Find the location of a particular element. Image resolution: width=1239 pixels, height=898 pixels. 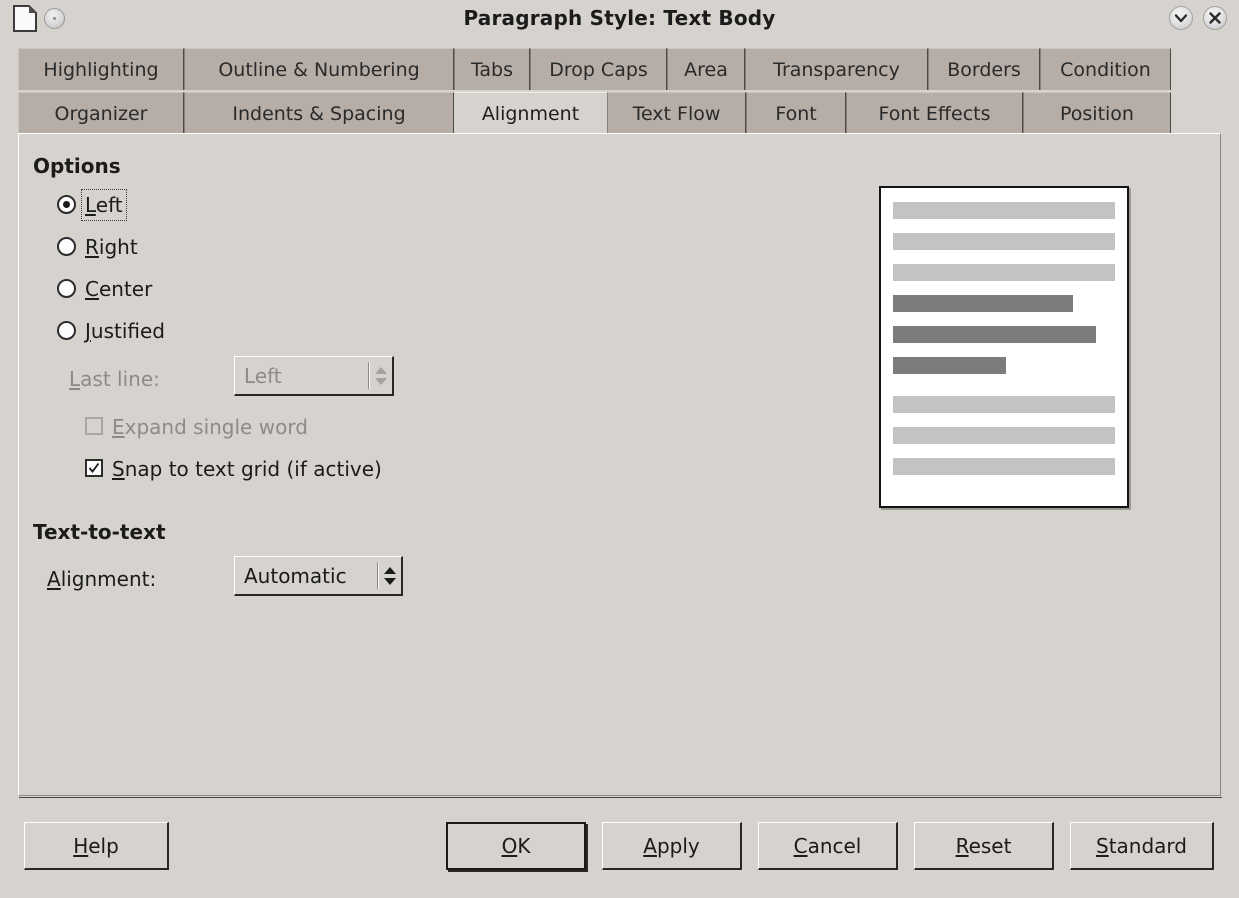

text-to-text-caret is located at coordinates (378, 575).